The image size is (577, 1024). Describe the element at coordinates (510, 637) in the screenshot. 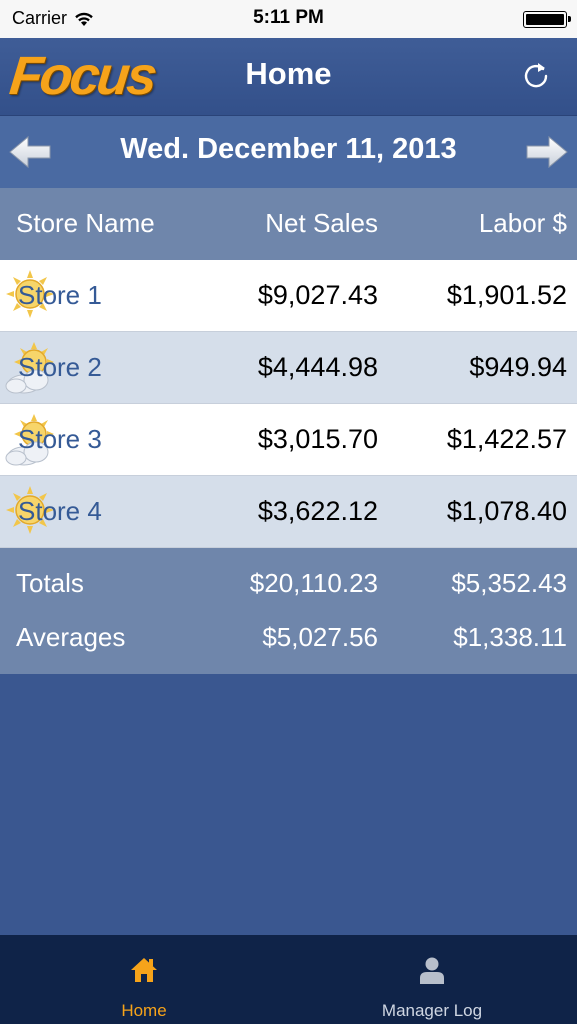

I see `averages-labor: $1,338.11` at that location.